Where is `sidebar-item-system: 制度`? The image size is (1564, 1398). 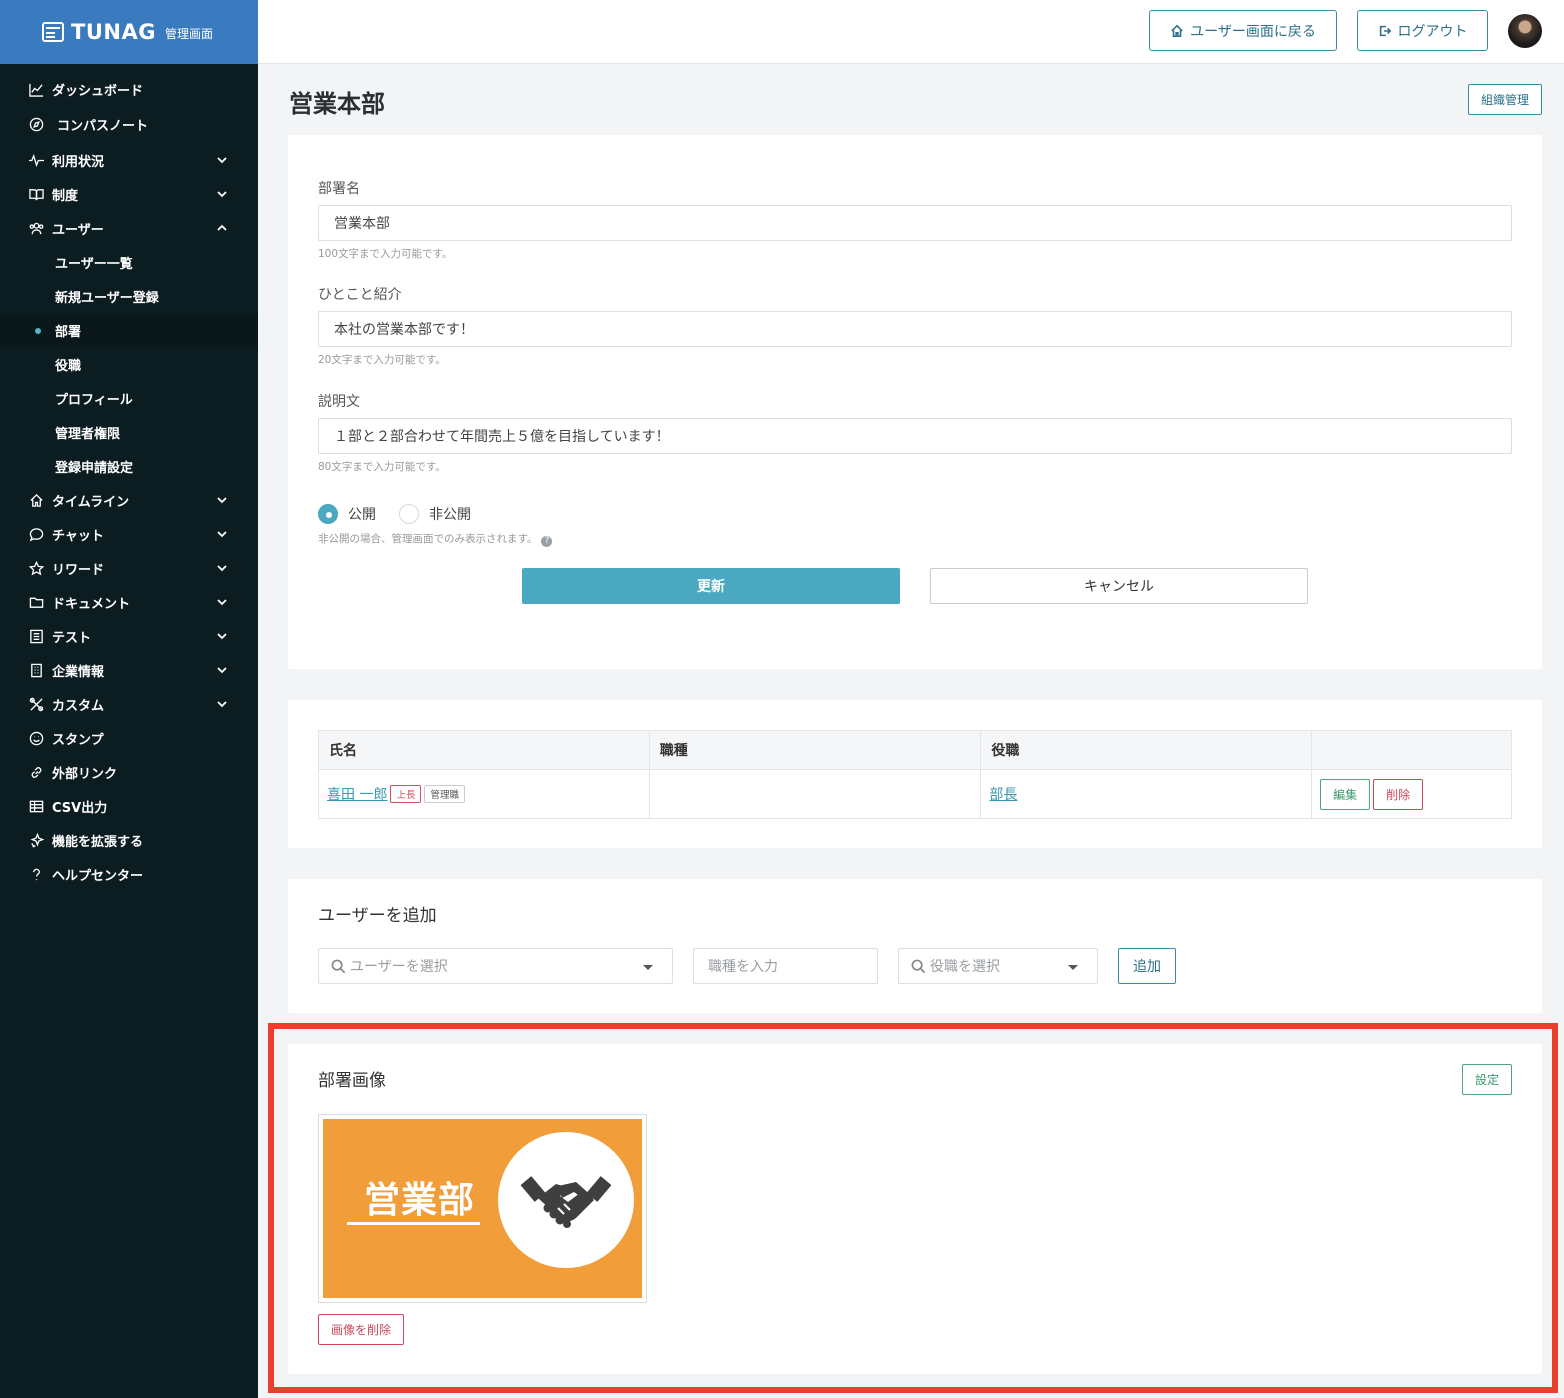
sidebar-item-system: 制度 is located at coordinates (129, 194).